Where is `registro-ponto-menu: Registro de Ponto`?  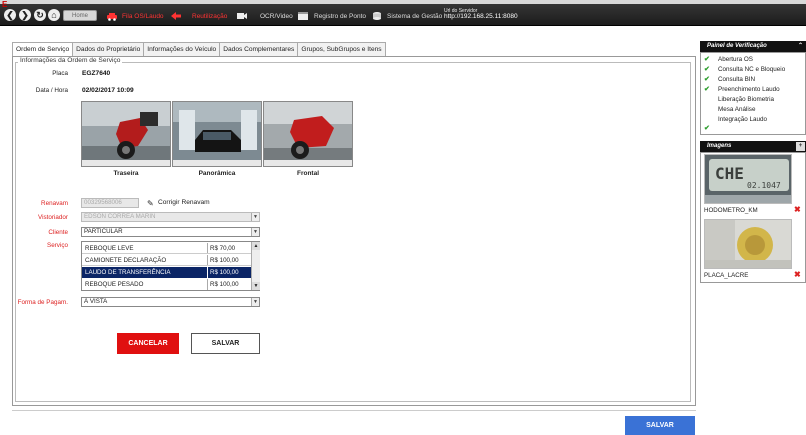 registro-ponto-menu: Registro de Ponto is located at coordinates (340, 16).